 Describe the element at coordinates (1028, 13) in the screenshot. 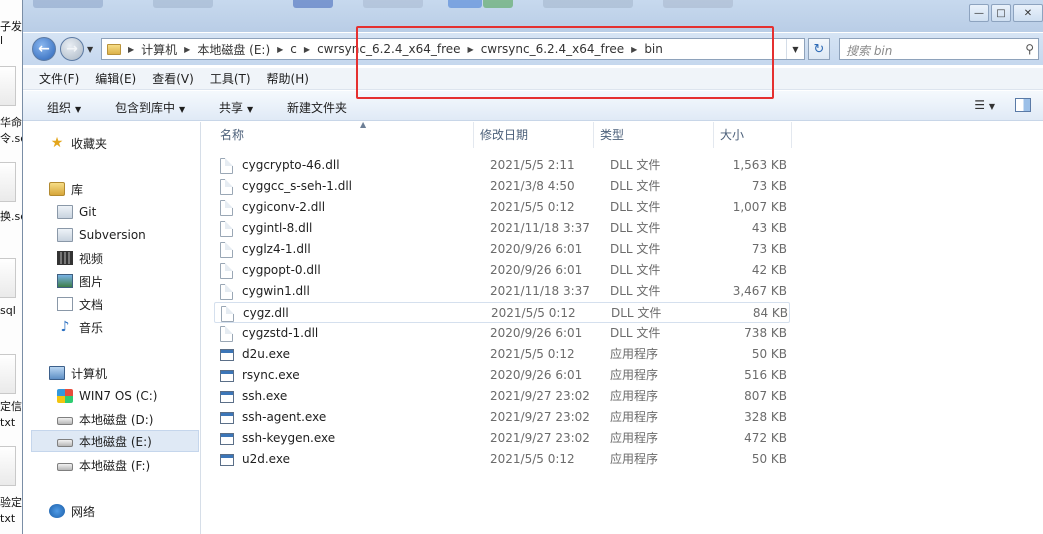

I see `close-button: ✕` at that location.